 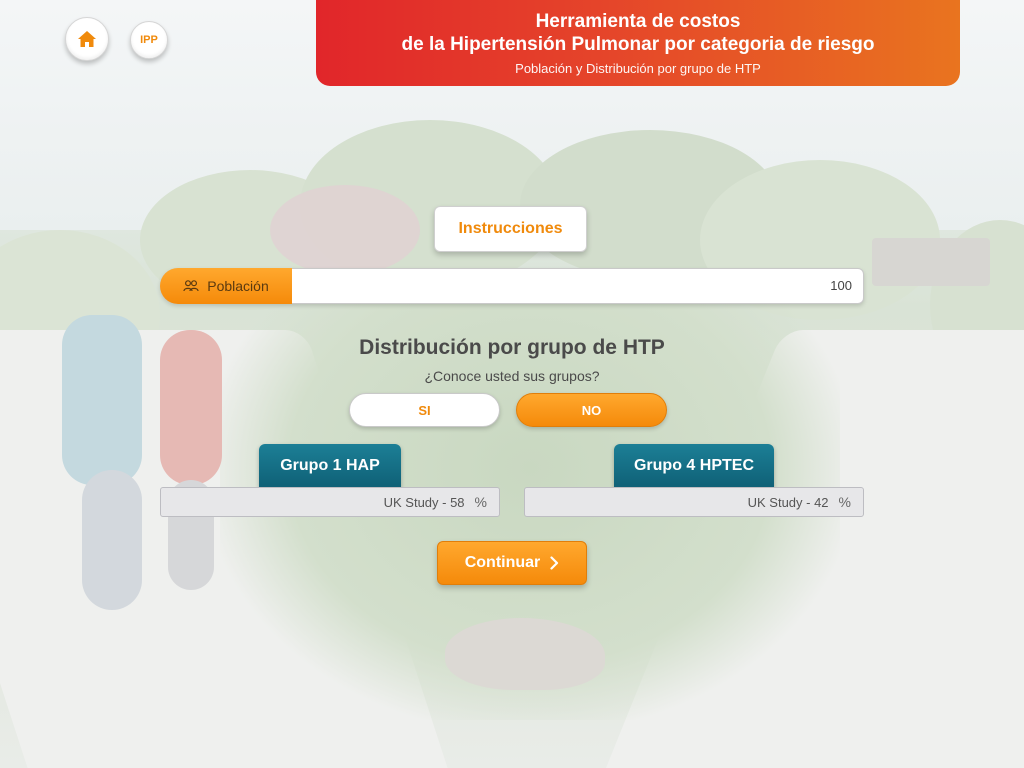 I want to click on group-1-label: Grupo 1 HAP, so click(x=330, y=465).